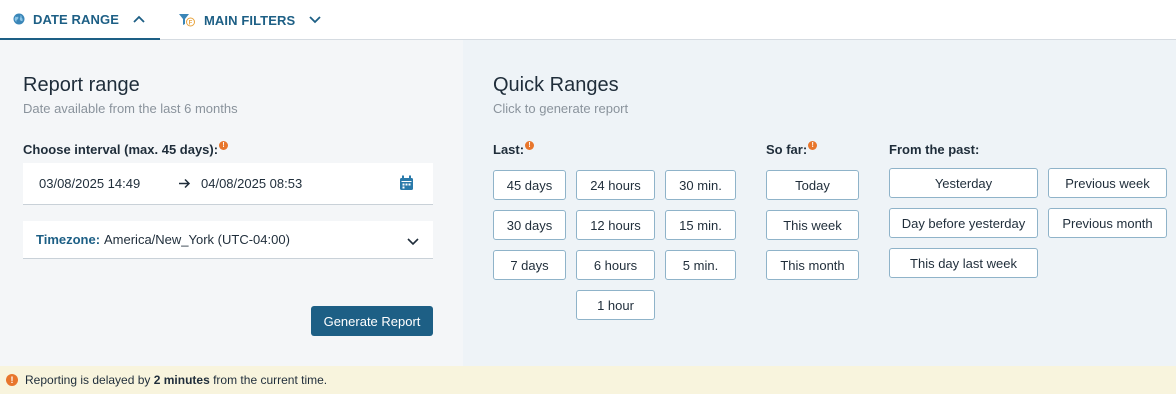  I want to click on from-past-button: Yesterday, so click(963, 183).